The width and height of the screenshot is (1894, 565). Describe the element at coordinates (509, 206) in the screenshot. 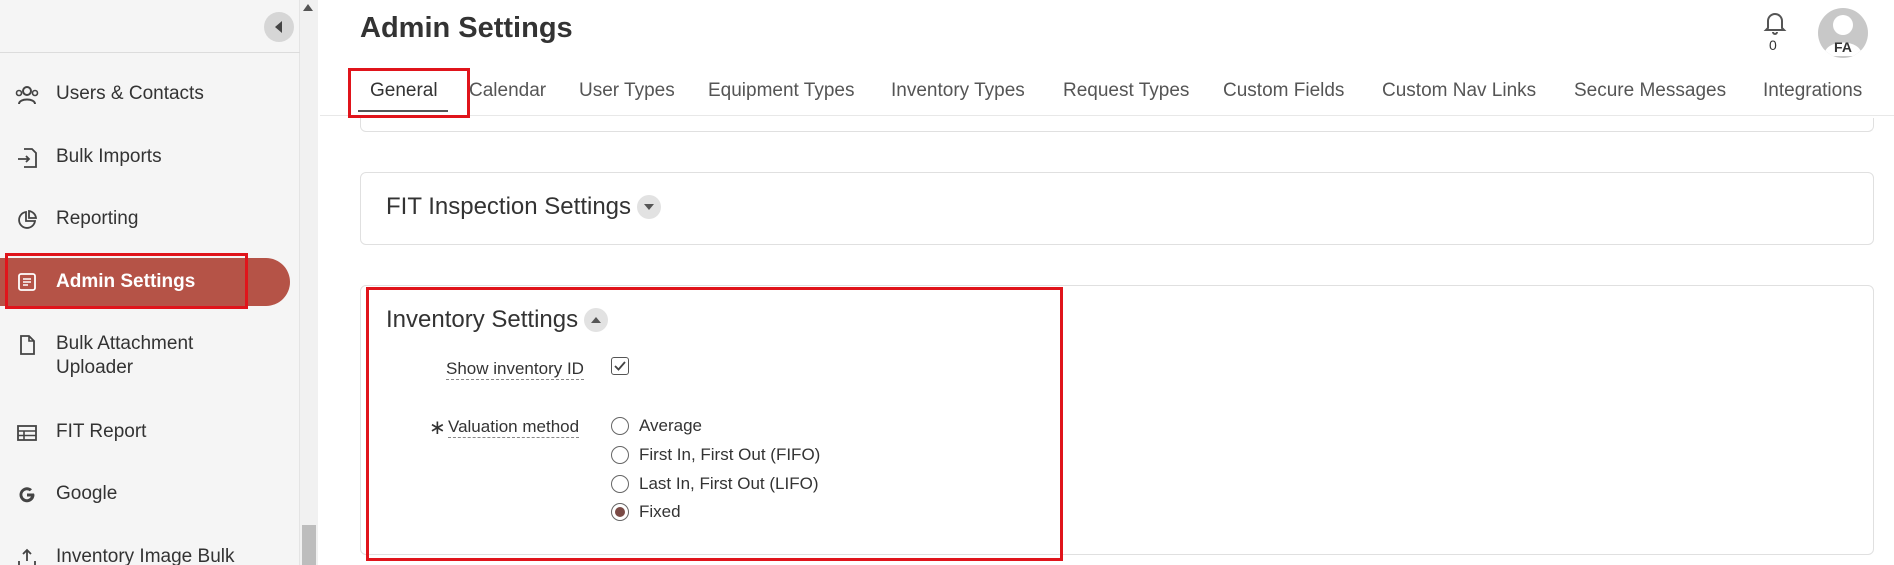

I see `section-title-text: FIT Inspection Settings` at that location.